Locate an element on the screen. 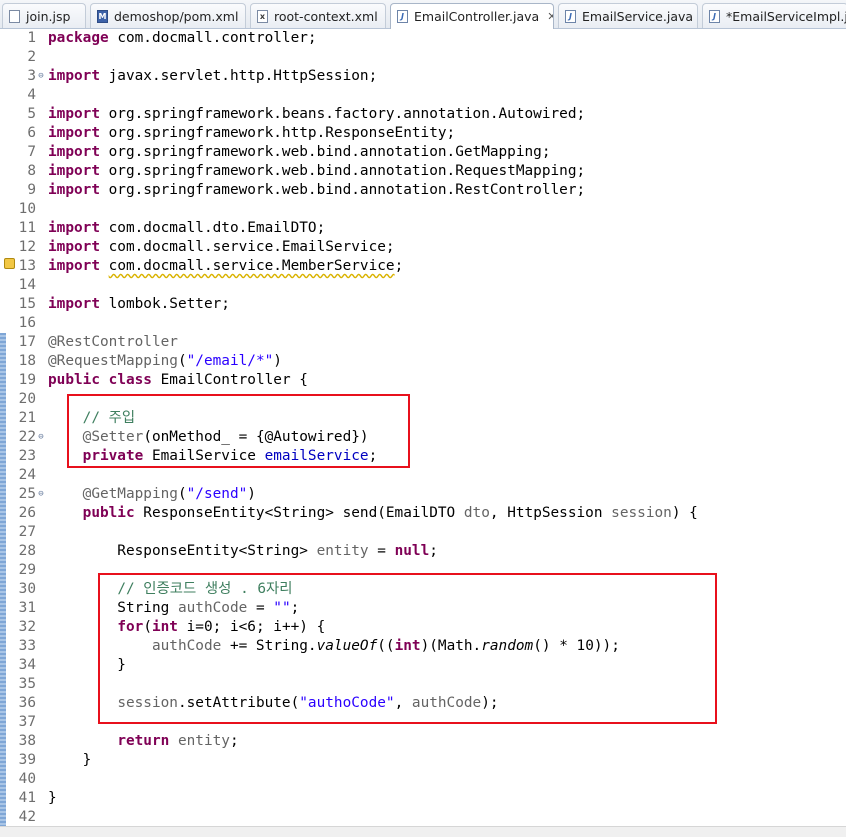 The width and height of the screenshot is (846, 837). tab-label: join.jsp is located at coordinates (48, 16).